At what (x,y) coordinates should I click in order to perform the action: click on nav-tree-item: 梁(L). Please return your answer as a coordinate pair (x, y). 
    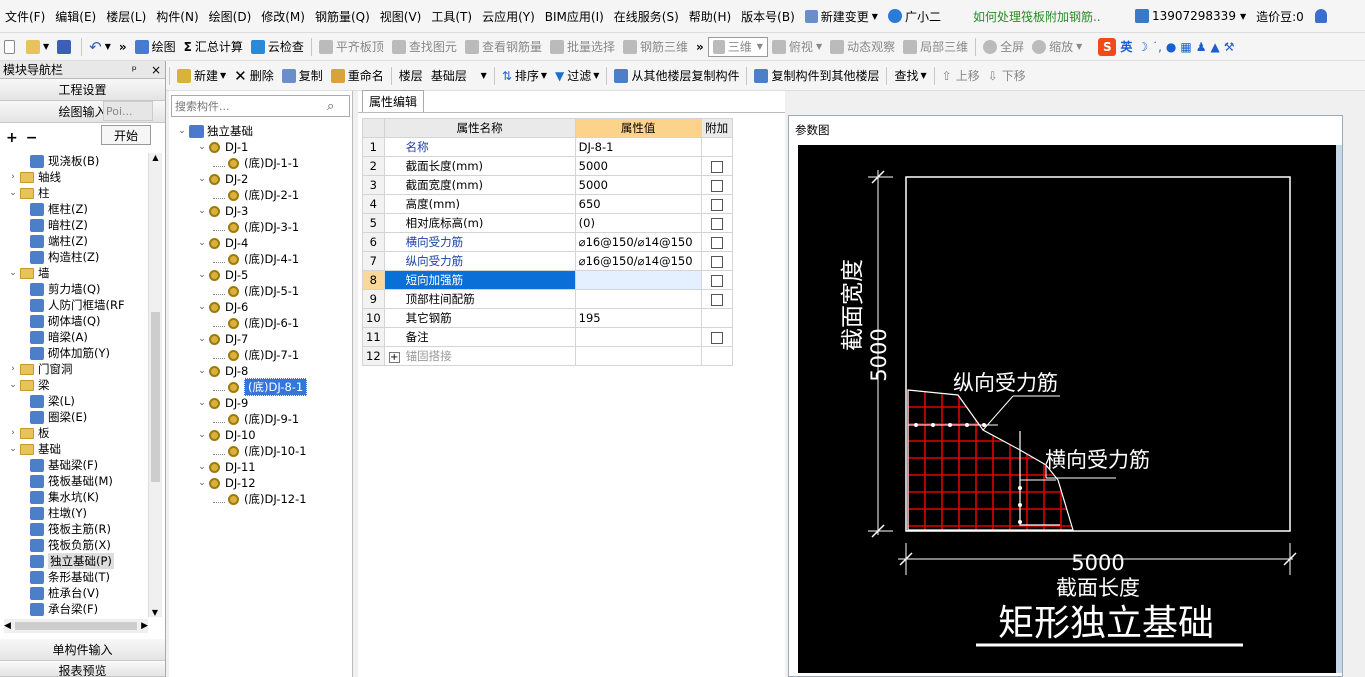
    Looking at the image, I should click on (74, 401).